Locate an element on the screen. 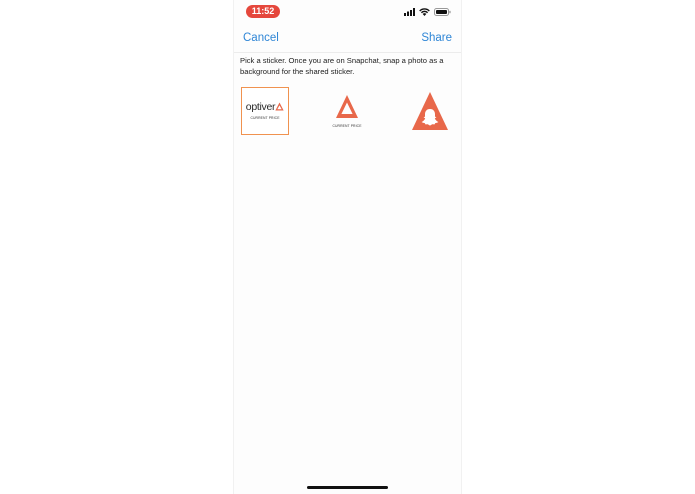 This screenshot has height=494, width=695. sticker-optiver-wordmark: optiver CURRENT PRICE is located at coordinates (265, 111).